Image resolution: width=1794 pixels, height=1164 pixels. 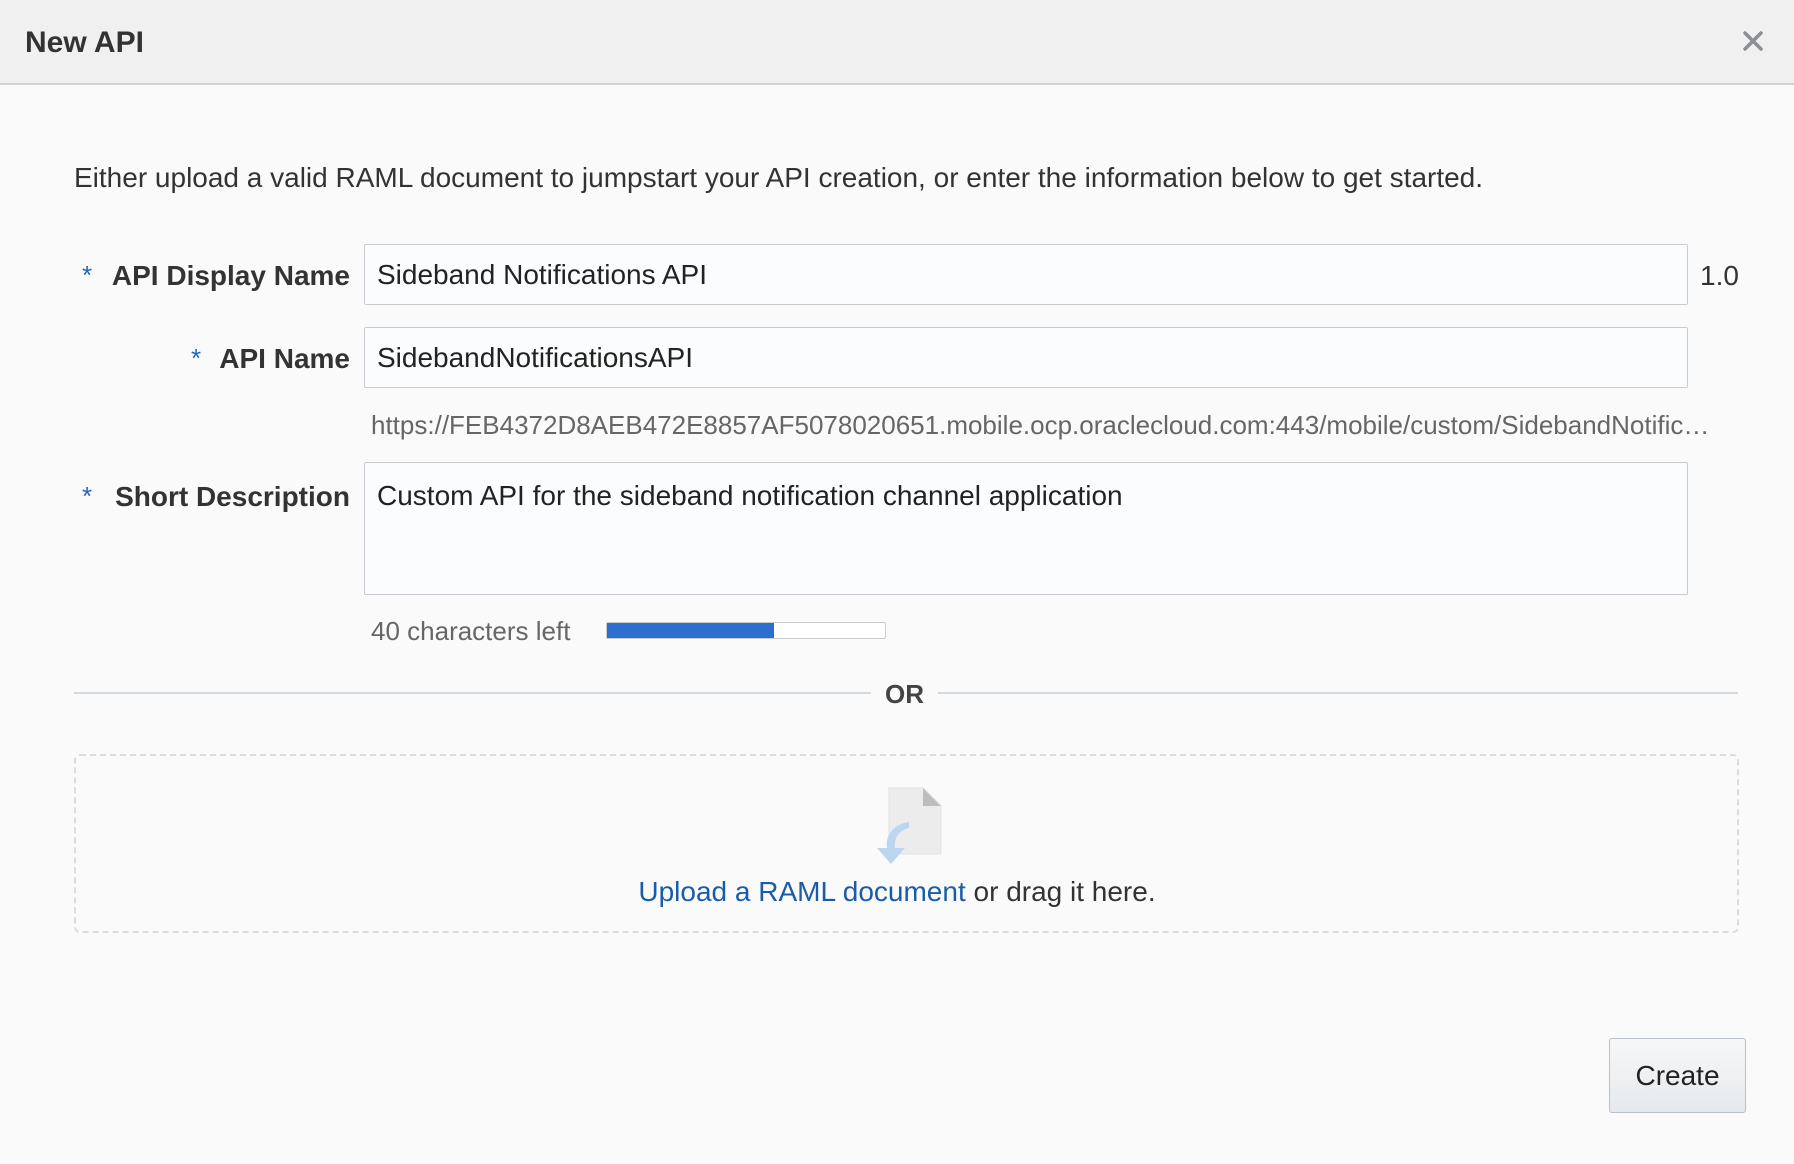 I want to click on divider-line-left, so click(x=472, y=693).